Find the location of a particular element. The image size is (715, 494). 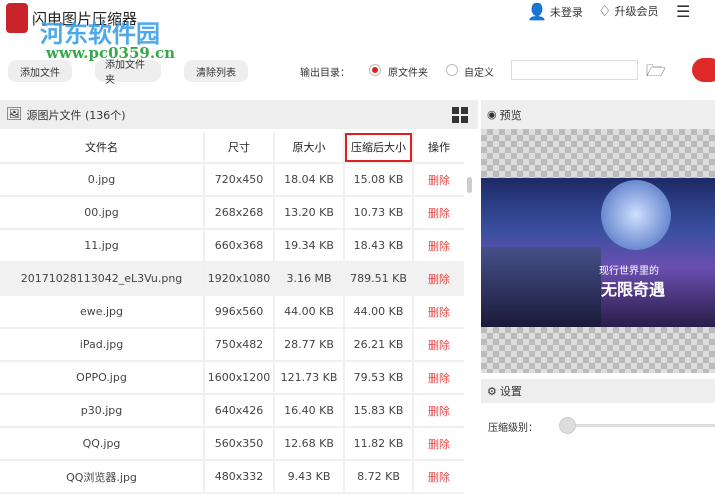

table-row: ewe.jpg 996x560 44.00 KB 44.00 KB 删除 is located at coordinates (232, 312).